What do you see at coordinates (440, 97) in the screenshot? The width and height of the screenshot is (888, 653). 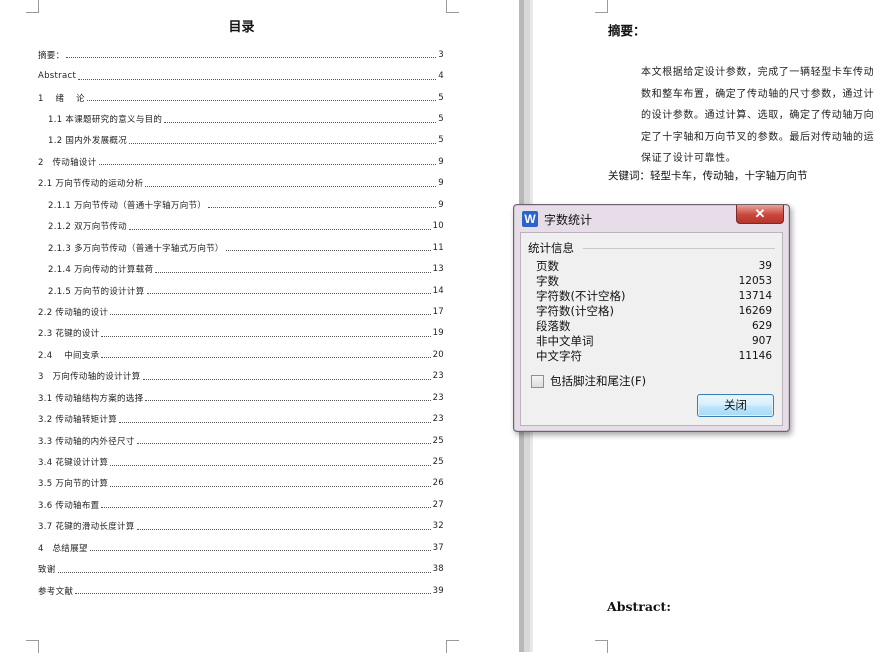 I see `toc-entry-page: 5` at bounding box center [440, 97].